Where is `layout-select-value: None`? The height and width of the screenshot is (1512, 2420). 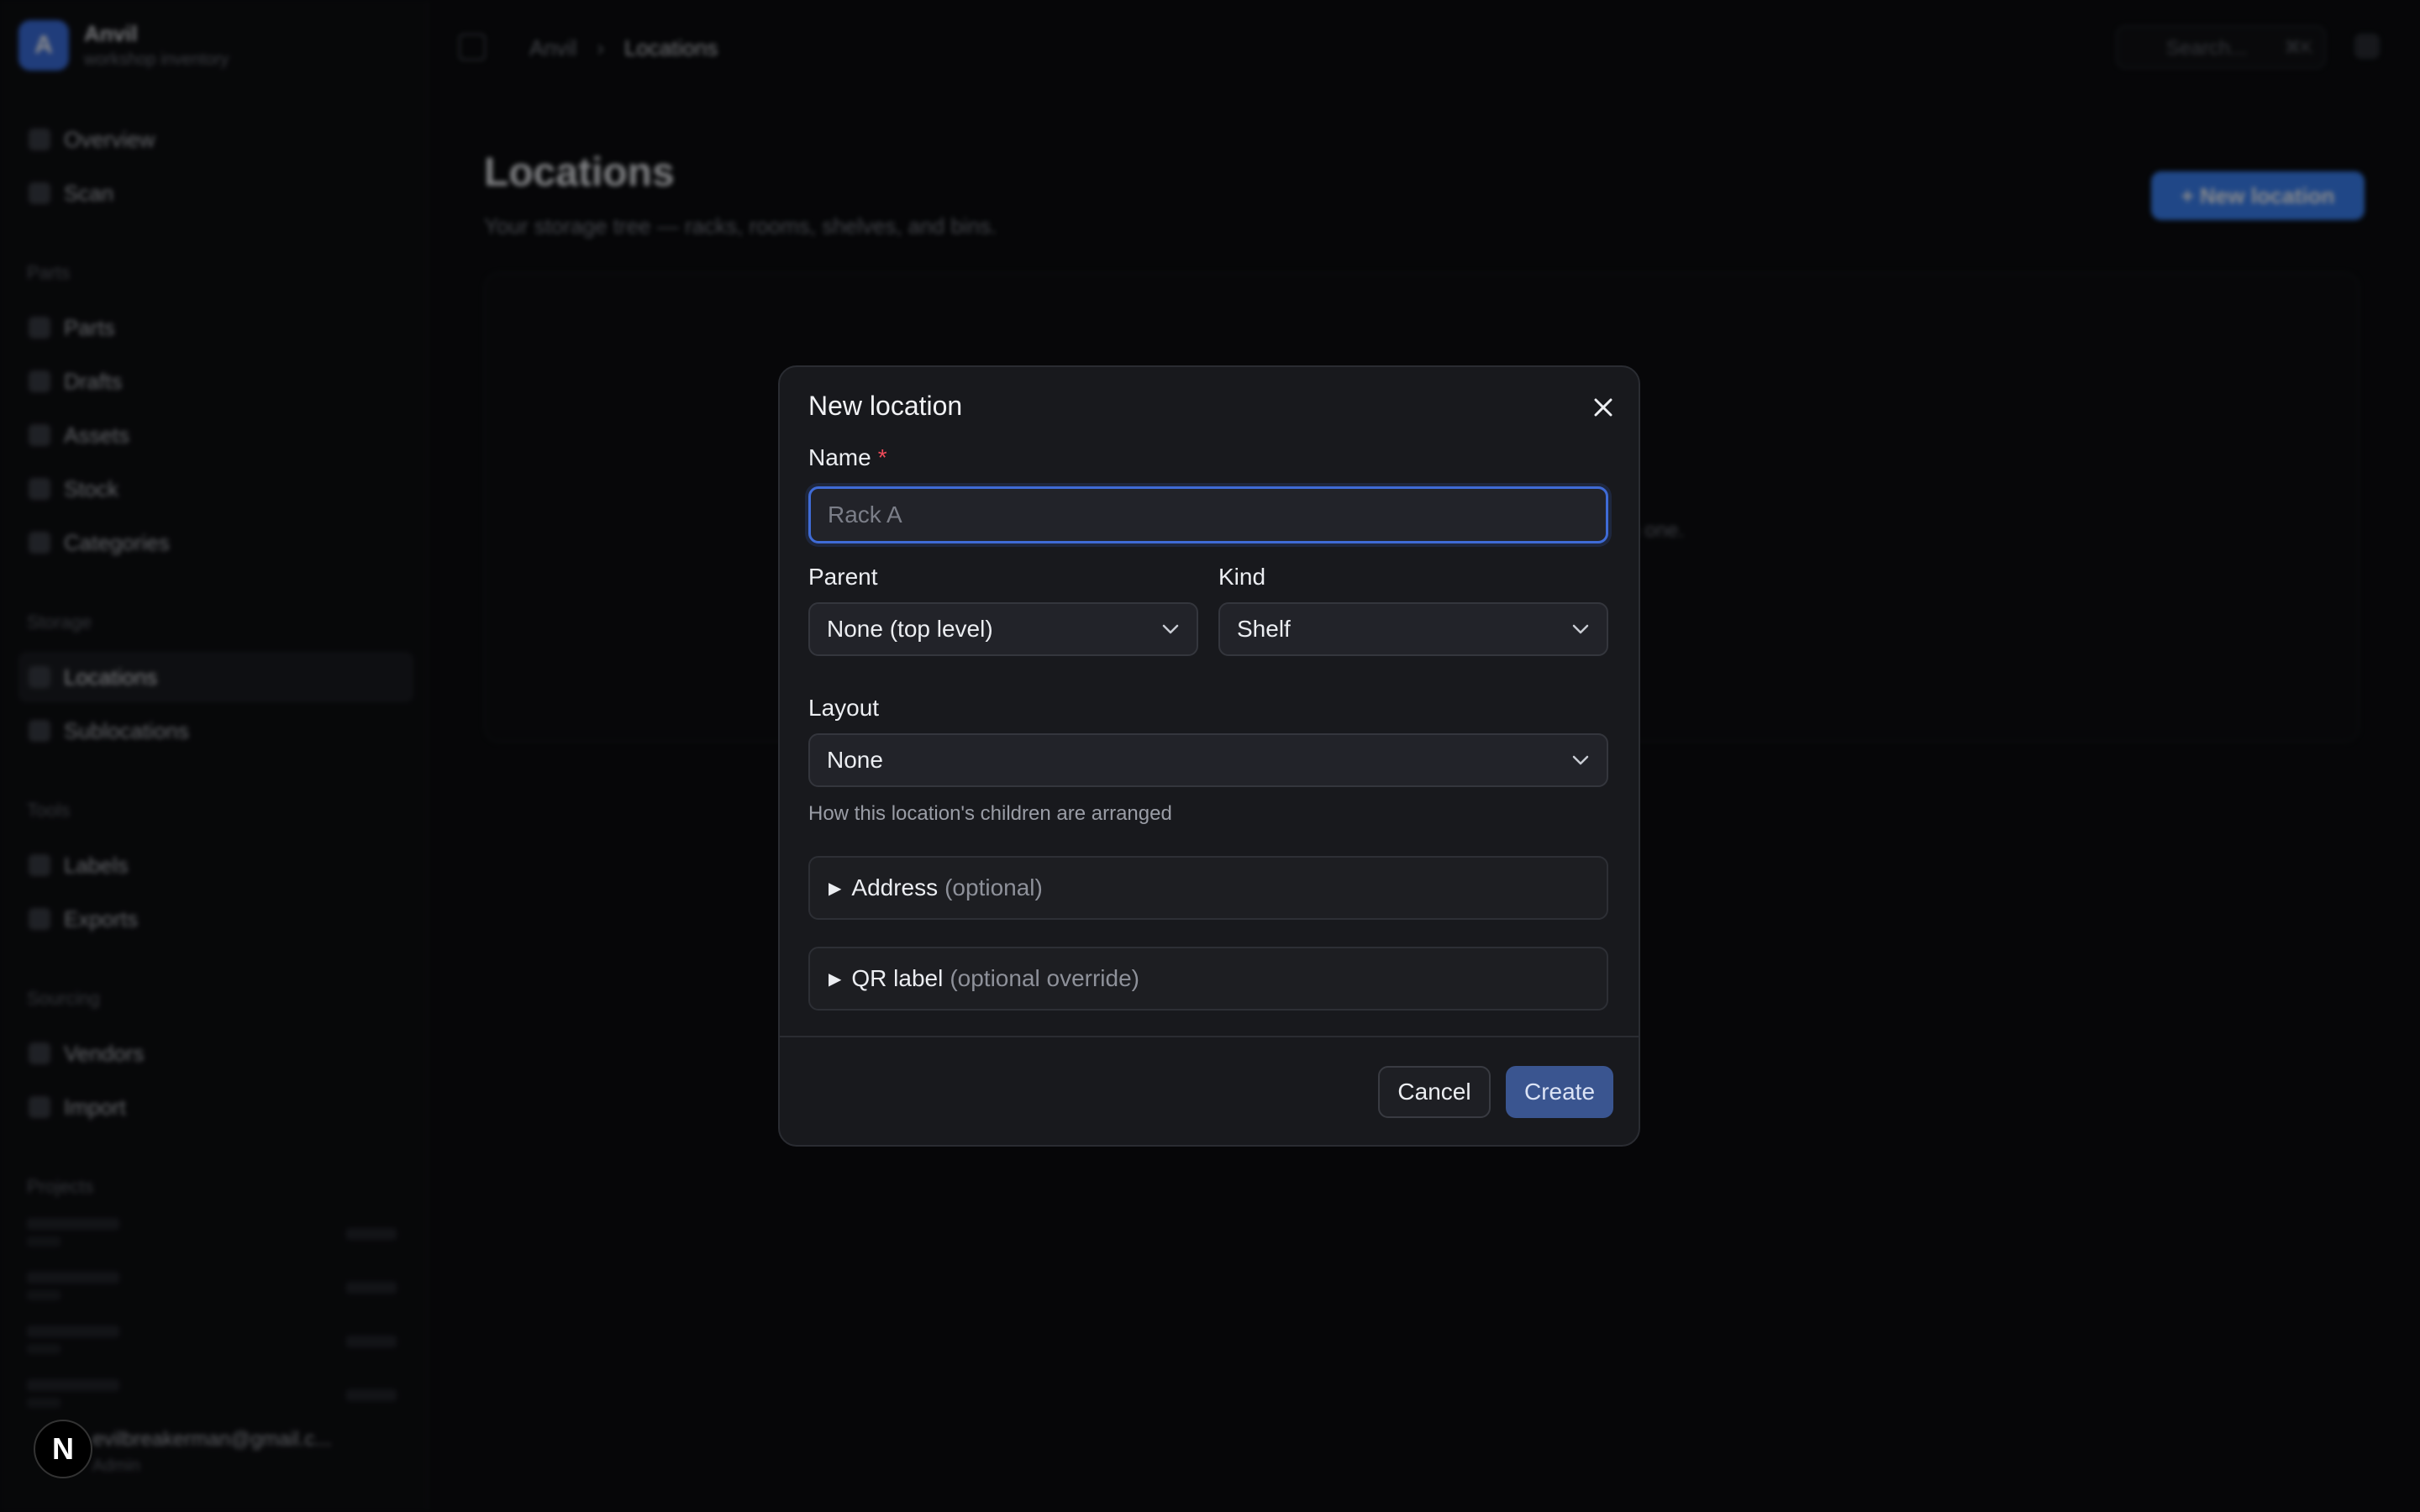 layout-select-value: None is located at coordinates (855, 760).